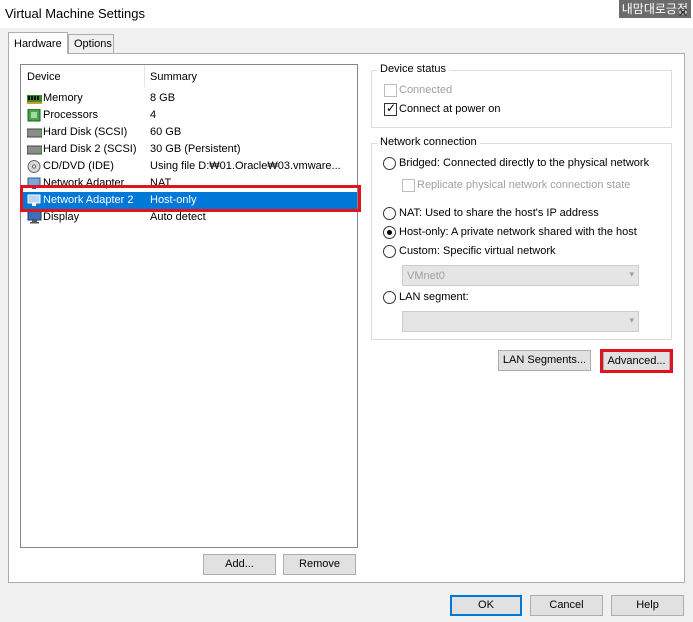 This screenshot has width=693, height=622. Describe the element at coordinates (38, 43) in the screenshot. I see `tab-hardware: Hardware` at that location.